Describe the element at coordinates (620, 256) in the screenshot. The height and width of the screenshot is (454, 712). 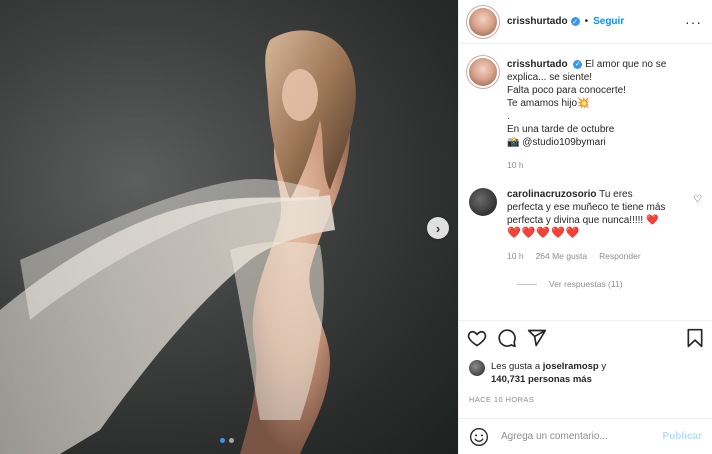
I see `comment-reply-button: Responder` at that location.